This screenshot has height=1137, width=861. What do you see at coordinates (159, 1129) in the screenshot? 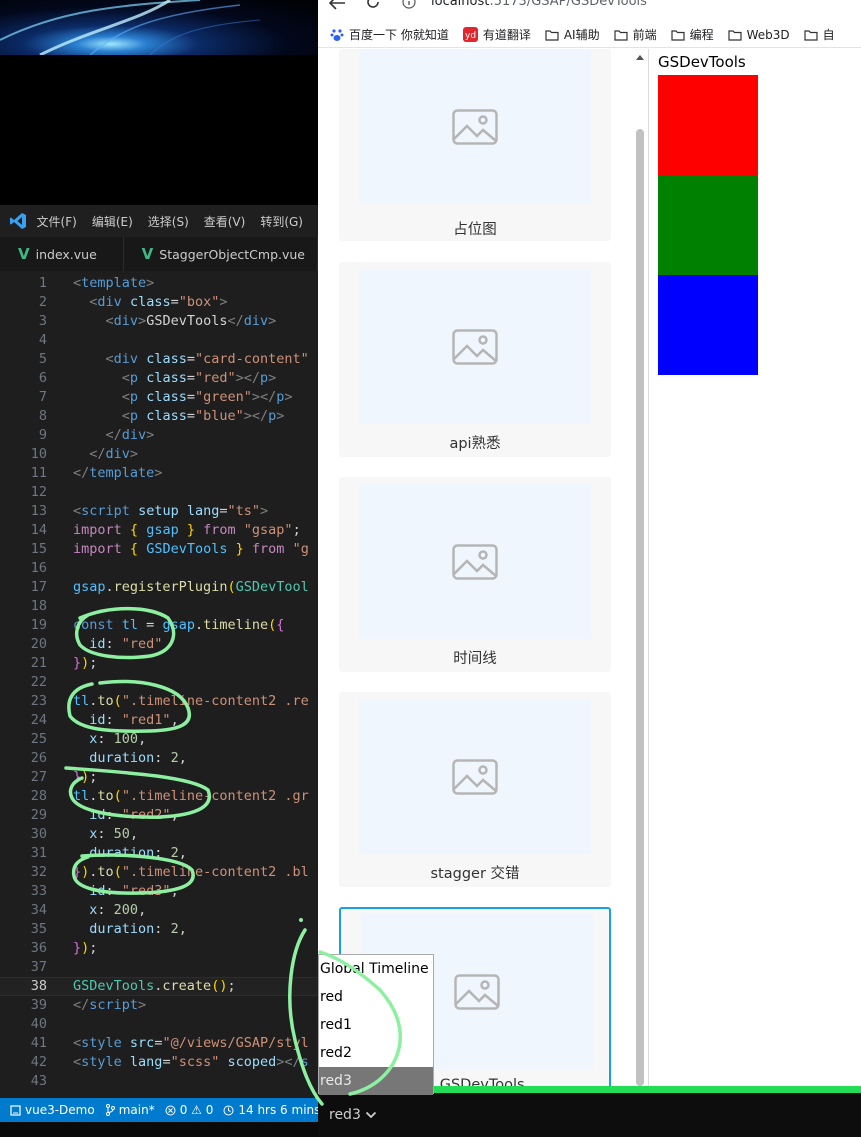
I see `taskbar-strip` at bounding box center [159, 1129].